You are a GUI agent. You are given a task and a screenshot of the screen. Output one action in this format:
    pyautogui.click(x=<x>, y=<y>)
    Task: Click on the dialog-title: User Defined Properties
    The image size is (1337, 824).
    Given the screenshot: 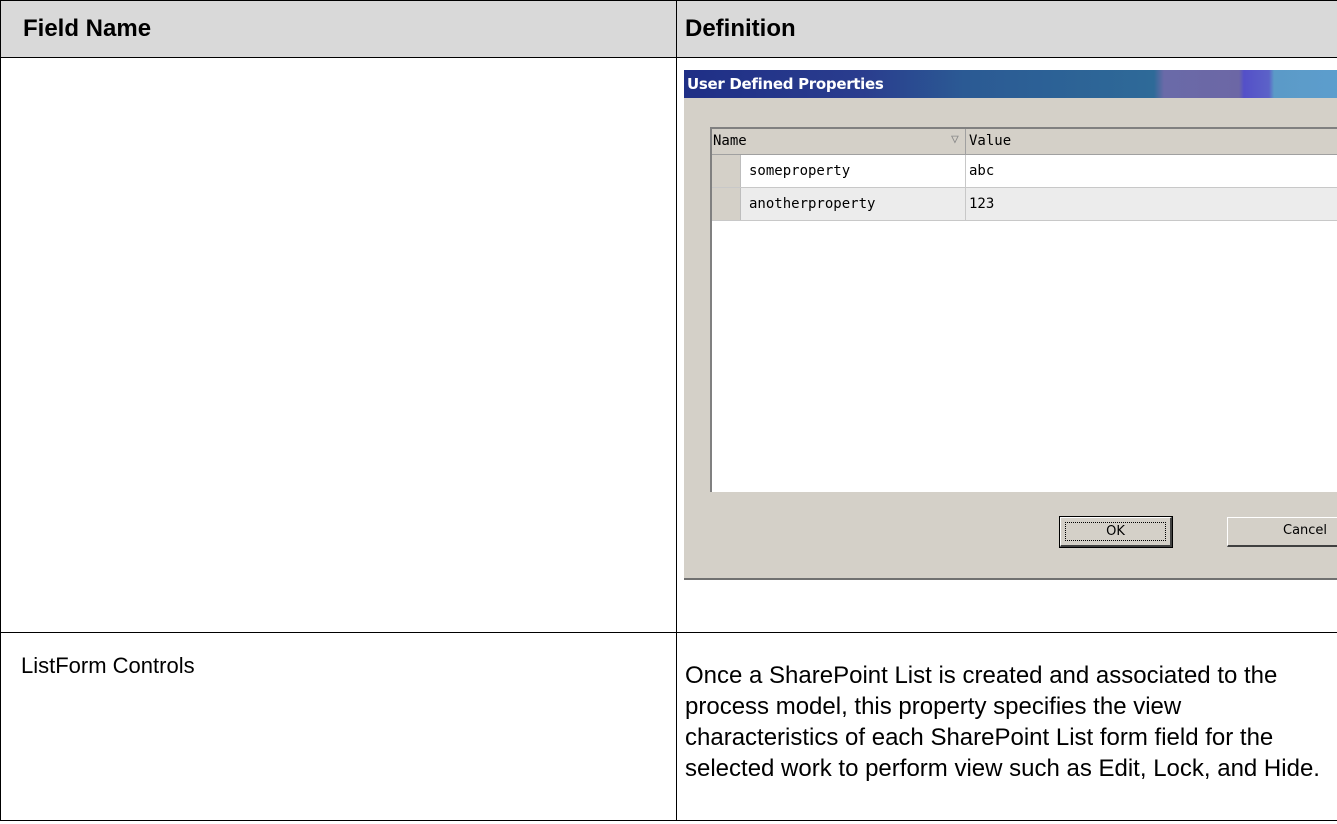 What is the action you would take?
    pyautogui.click(x=785, y=84)
    